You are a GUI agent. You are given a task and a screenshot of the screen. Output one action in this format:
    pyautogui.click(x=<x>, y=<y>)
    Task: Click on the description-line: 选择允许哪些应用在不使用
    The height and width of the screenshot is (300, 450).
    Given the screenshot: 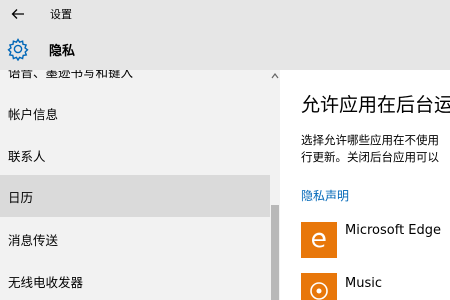 What is the action you would take?
    pyautogui.click(x=370, y=140)
    